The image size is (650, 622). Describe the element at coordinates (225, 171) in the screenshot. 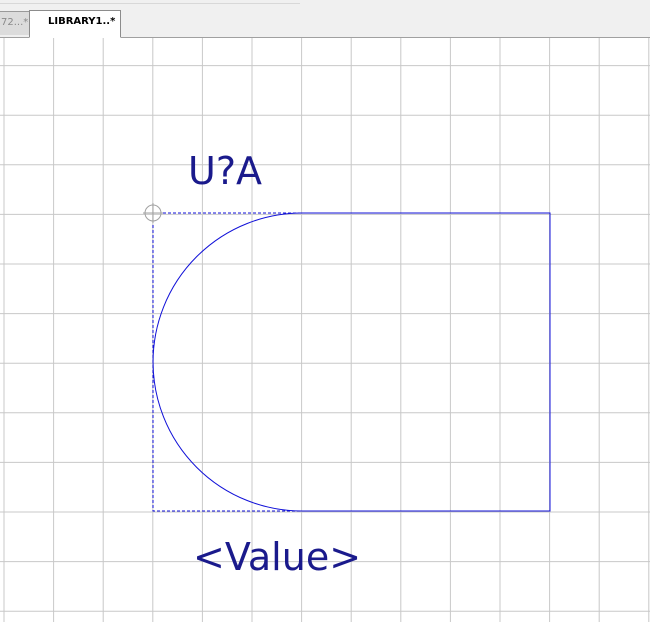

I see `part-reference-label: U?A` at that location.